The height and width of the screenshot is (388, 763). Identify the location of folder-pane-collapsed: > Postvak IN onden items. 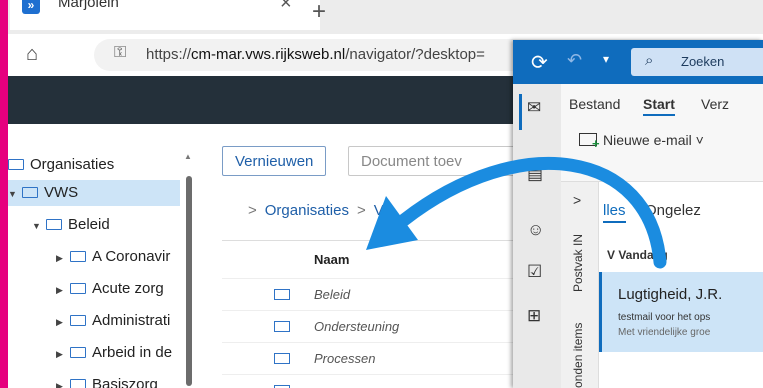
(580, 285).